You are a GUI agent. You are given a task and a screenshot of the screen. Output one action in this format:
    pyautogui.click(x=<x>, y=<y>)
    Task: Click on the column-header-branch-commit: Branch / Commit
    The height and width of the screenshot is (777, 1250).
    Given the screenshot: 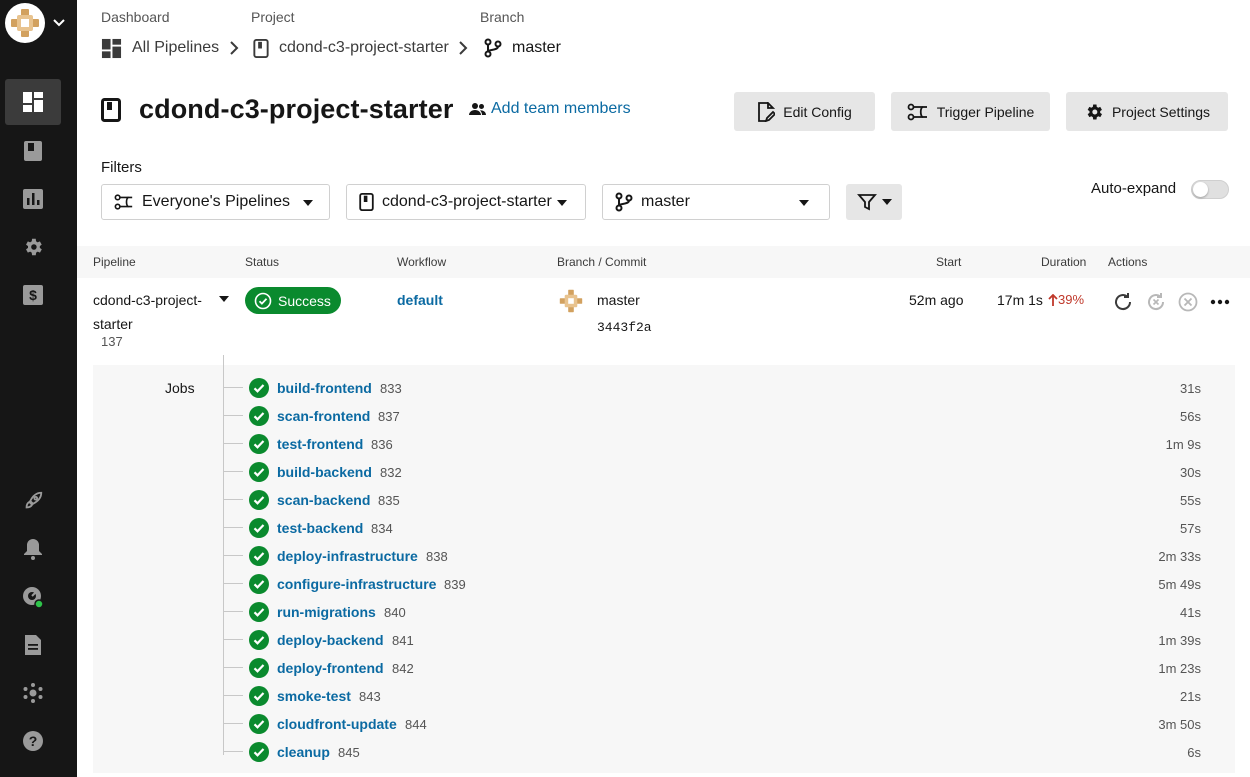 What is the action you would take?
    pyautogui.click(x=602, y=262)
    